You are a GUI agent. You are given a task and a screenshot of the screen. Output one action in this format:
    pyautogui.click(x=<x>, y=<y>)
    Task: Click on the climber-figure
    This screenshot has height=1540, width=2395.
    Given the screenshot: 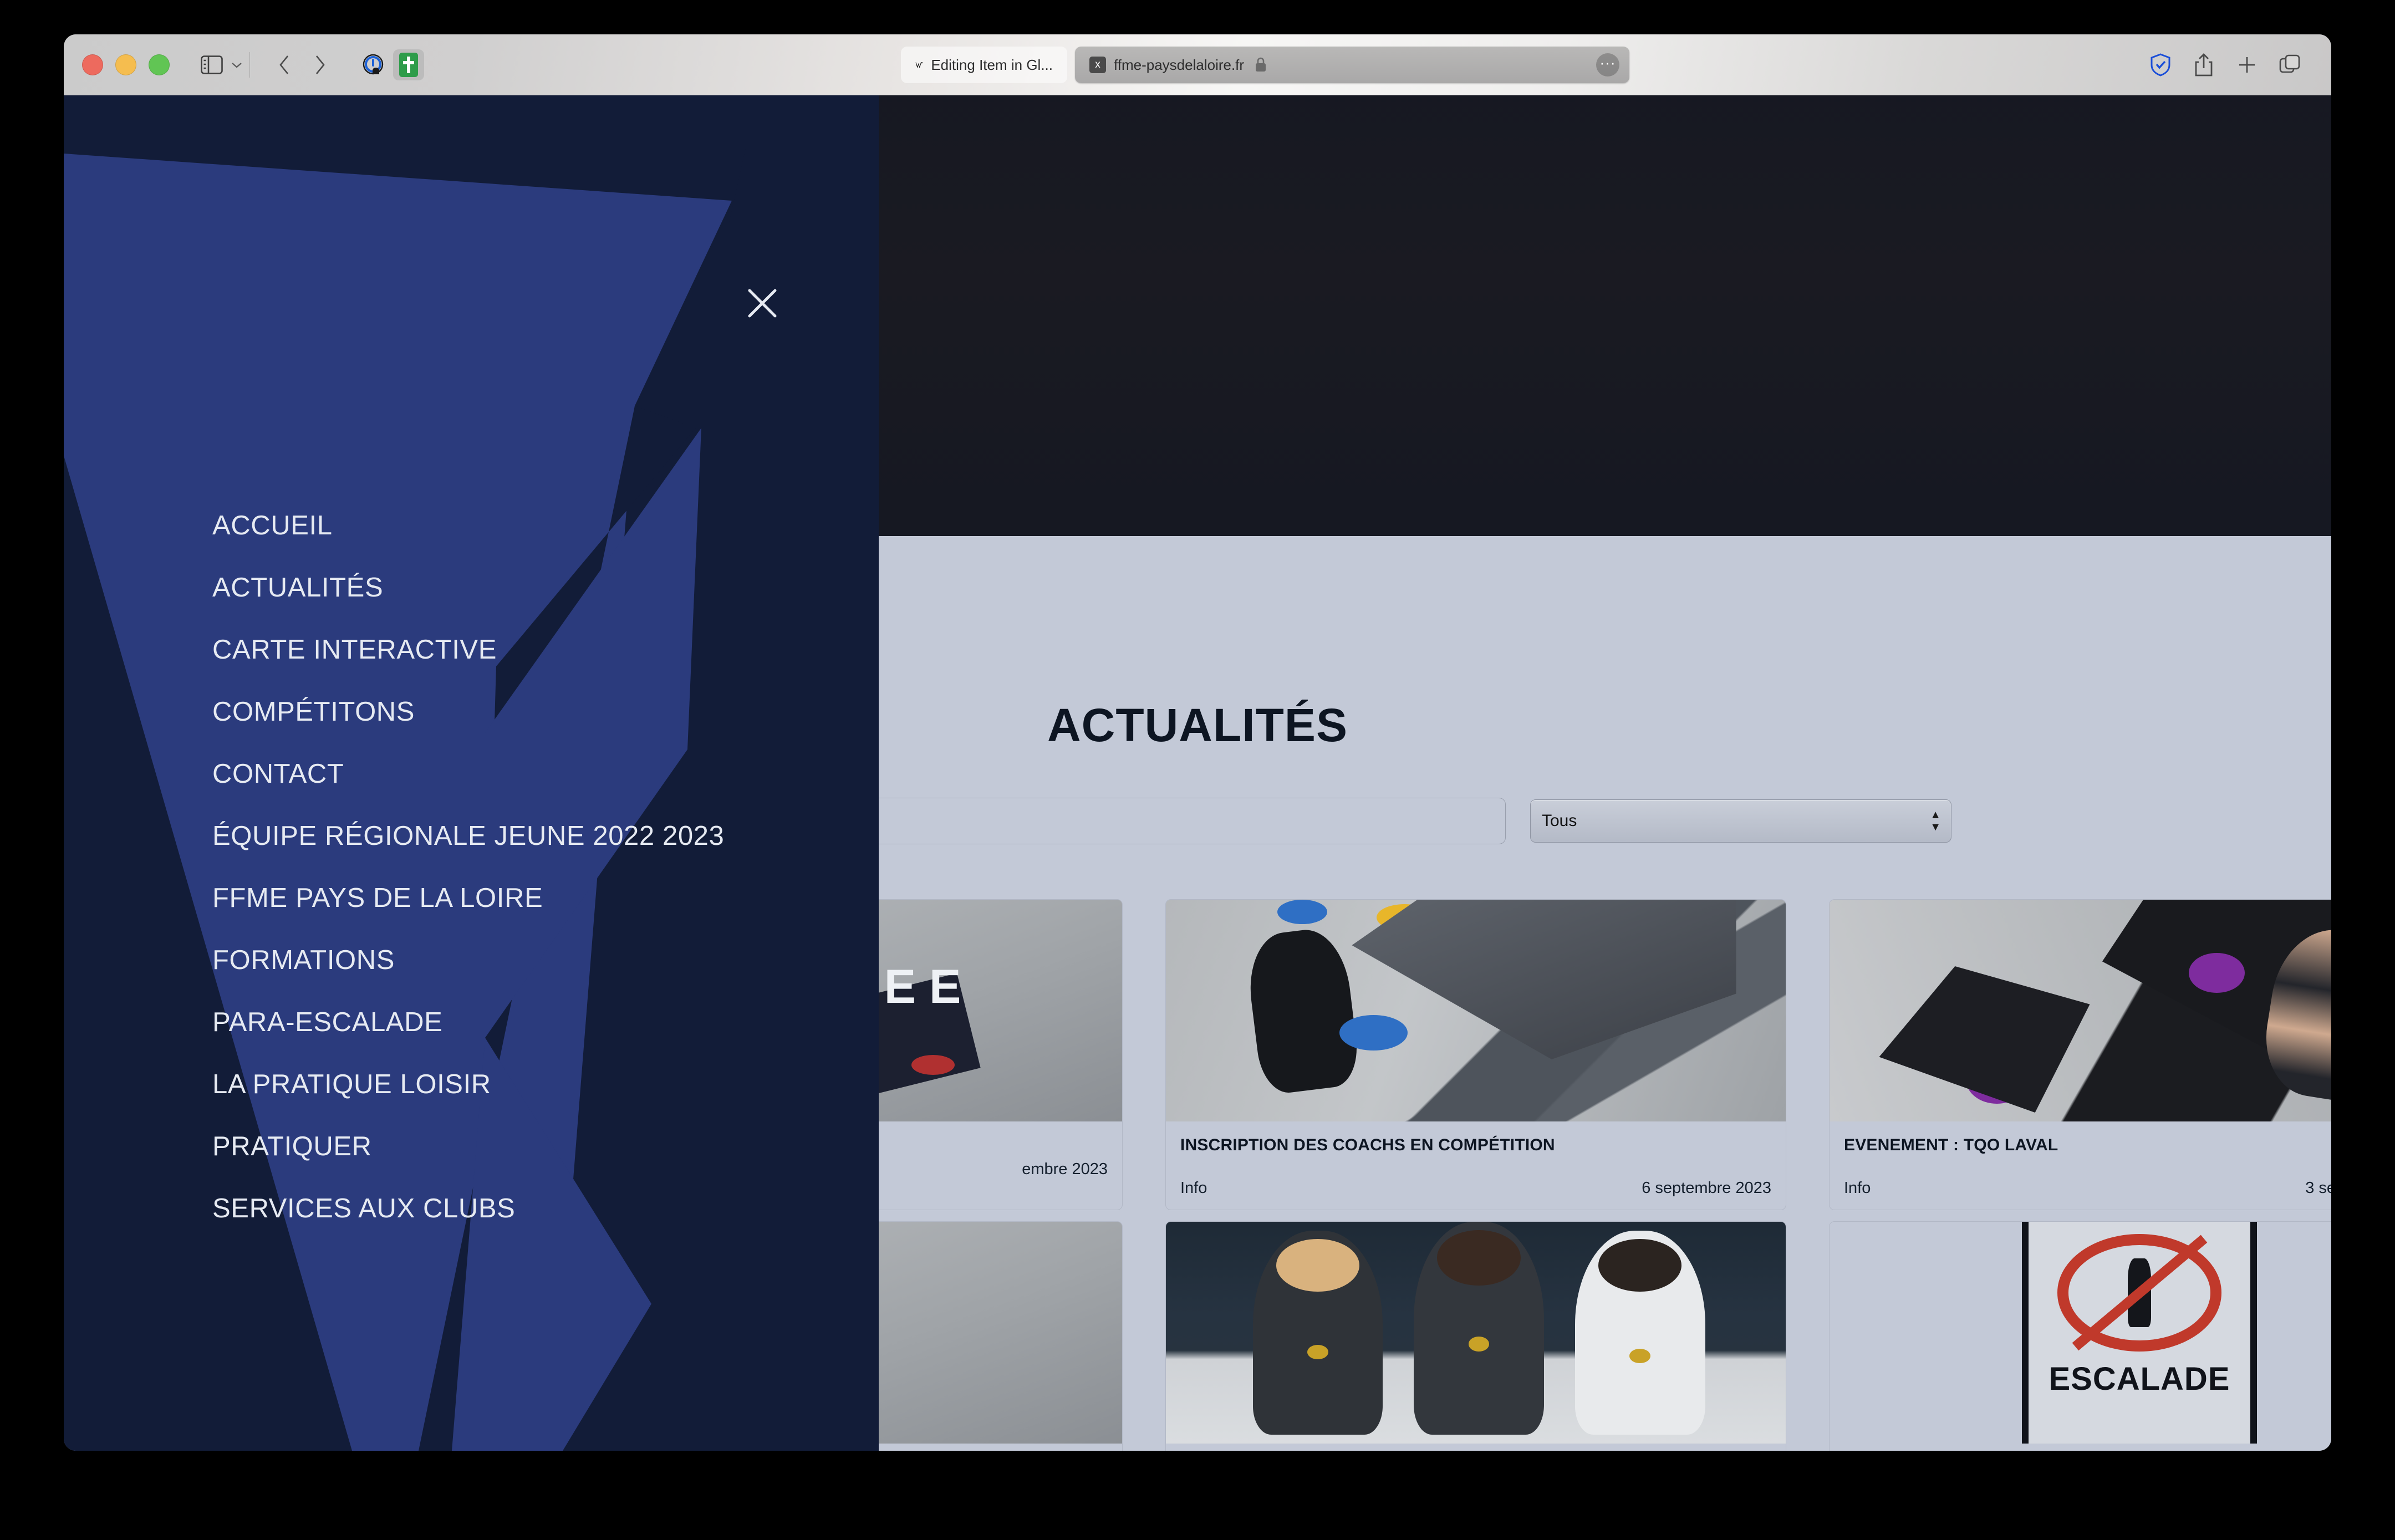 What is the action you would take?
    pyautogui.click(x=2294, y=1015)
    